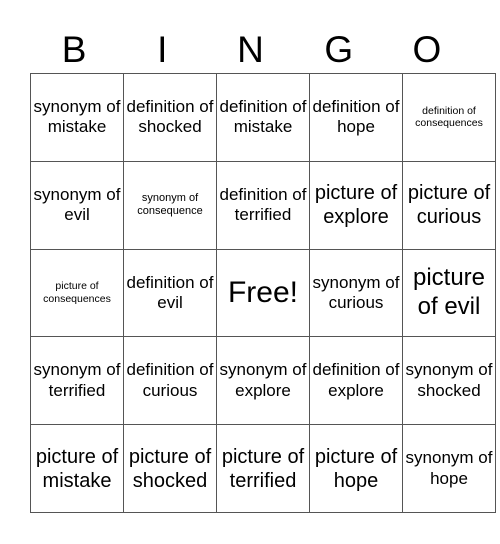  What do you see at coordinates (77, 205) in the screenshot?
I see `bingo-cell: synonym of evil` at bounding box center [77, 205].